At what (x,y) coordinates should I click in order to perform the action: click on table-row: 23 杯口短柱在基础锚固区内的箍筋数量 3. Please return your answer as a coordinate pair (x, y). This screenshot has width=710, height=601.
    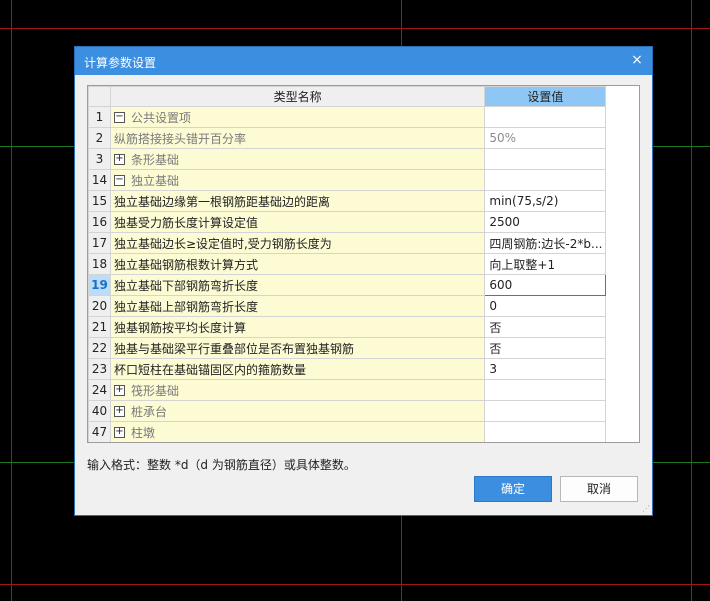
    Looking at the image, I should click on (363, 369).